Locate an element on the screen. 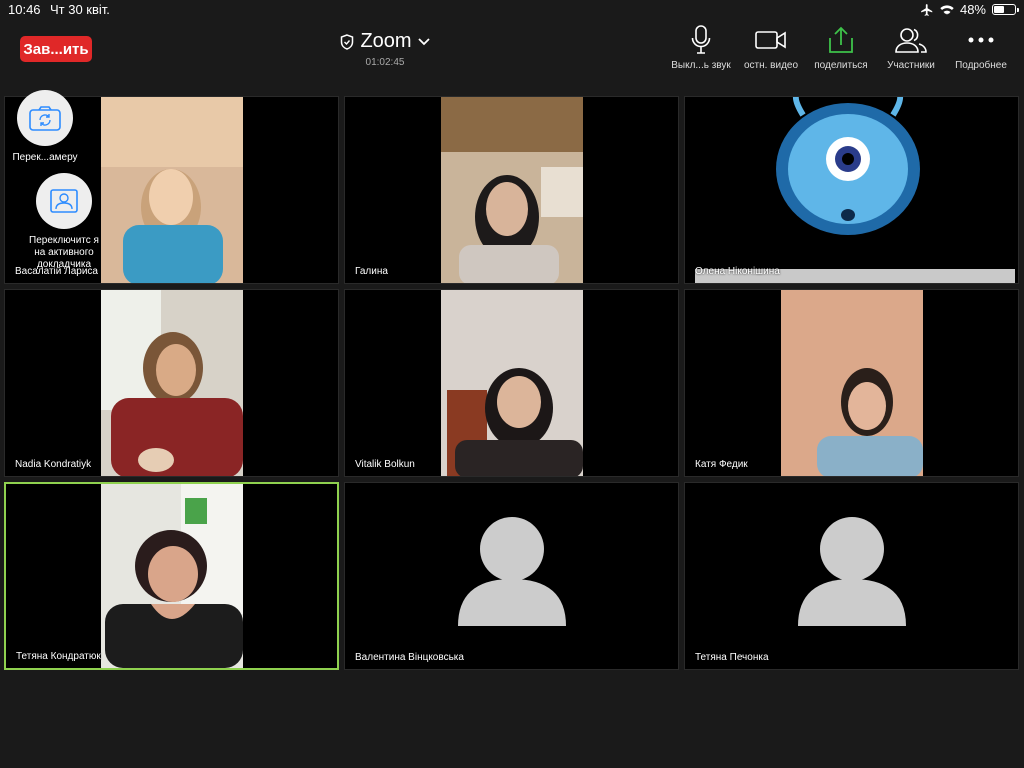 The image size is (1024, 768). speaker-view-icon is located at coordinates (64, 201).